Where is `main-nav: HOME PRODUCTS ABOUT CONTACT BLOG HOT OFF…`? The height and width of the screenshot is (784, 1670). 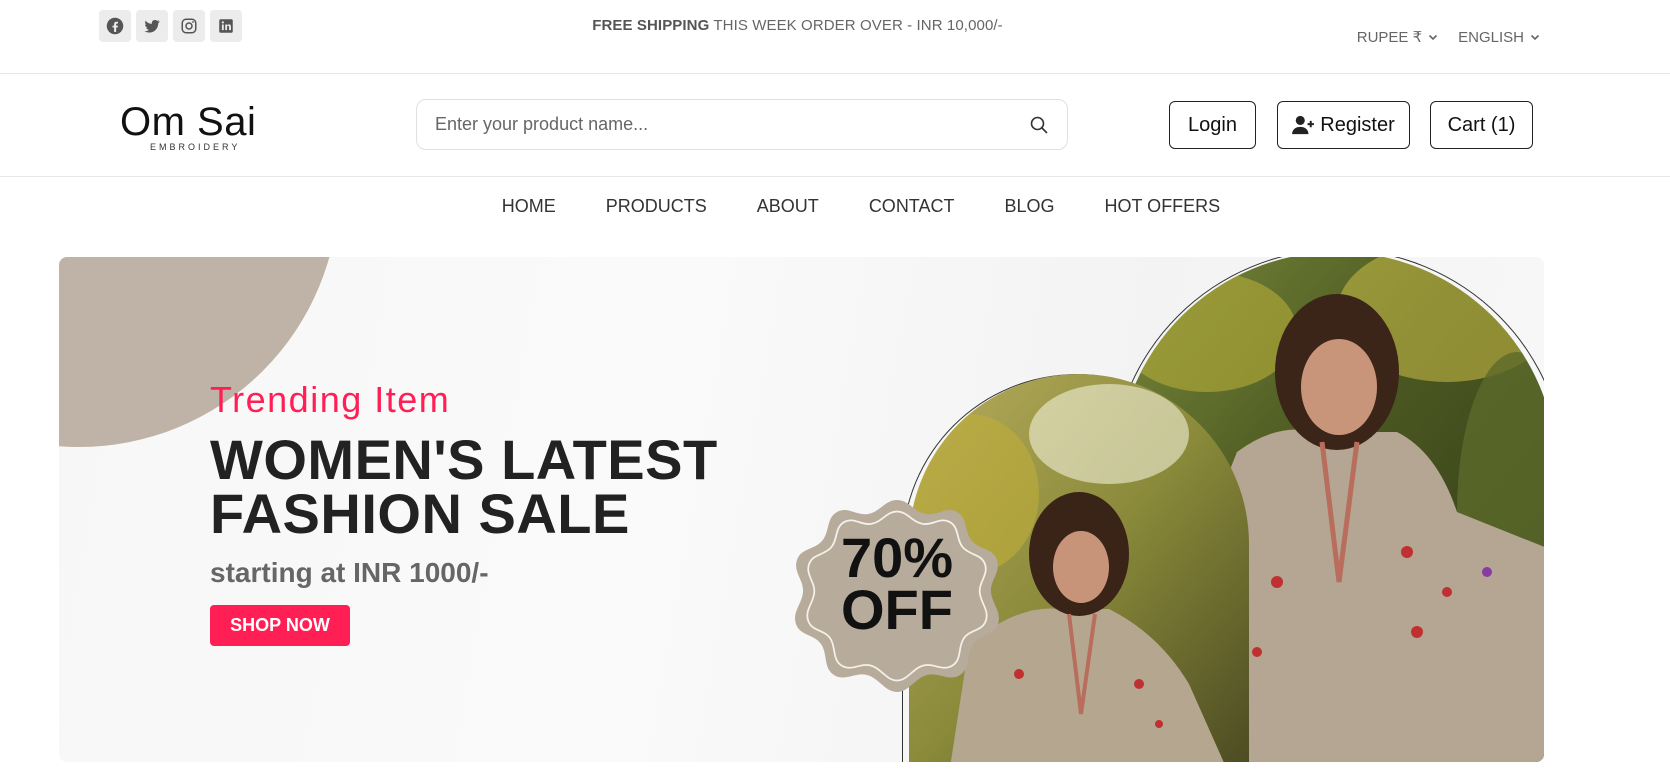
main-nav: HOME PRODUCTS ABOUT CONTACT BLOG HOT OFF… is located at coordinates (835, 206).